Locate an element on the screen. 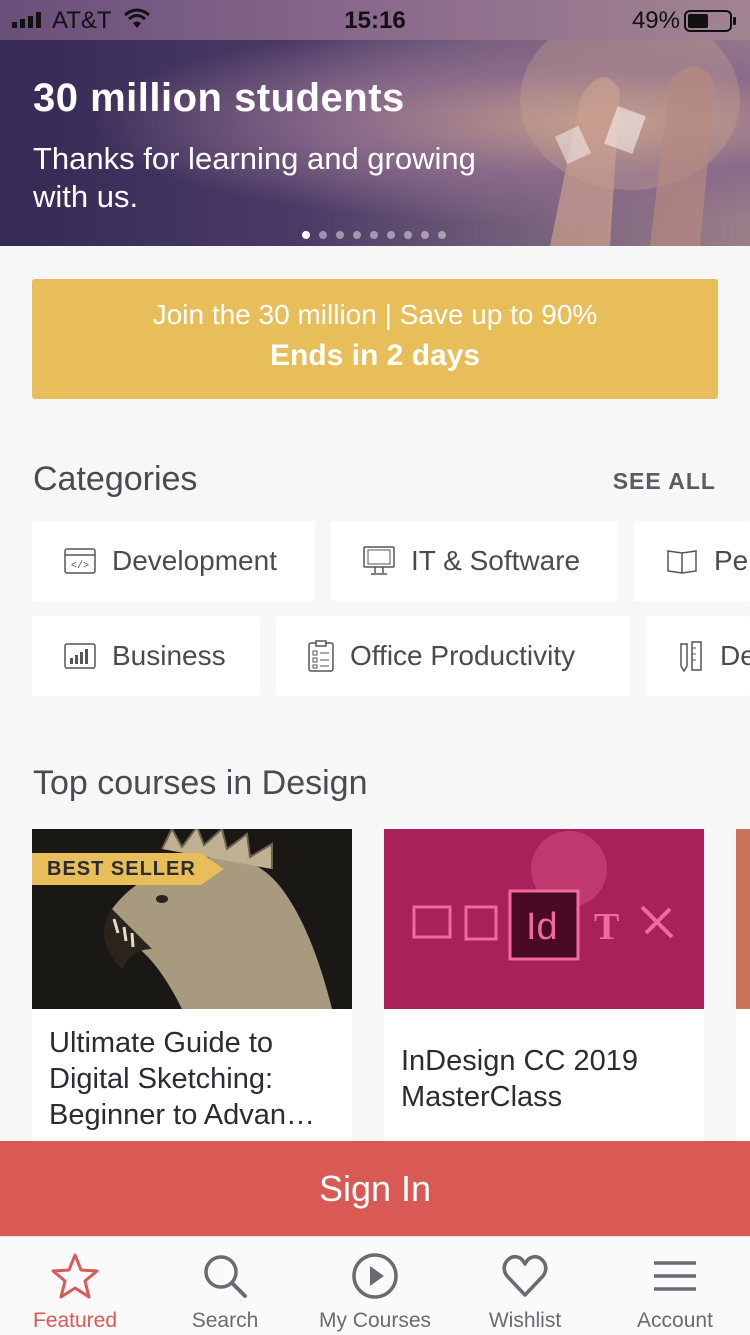  categories-heading: Categories is located at coordinates (115, 479).